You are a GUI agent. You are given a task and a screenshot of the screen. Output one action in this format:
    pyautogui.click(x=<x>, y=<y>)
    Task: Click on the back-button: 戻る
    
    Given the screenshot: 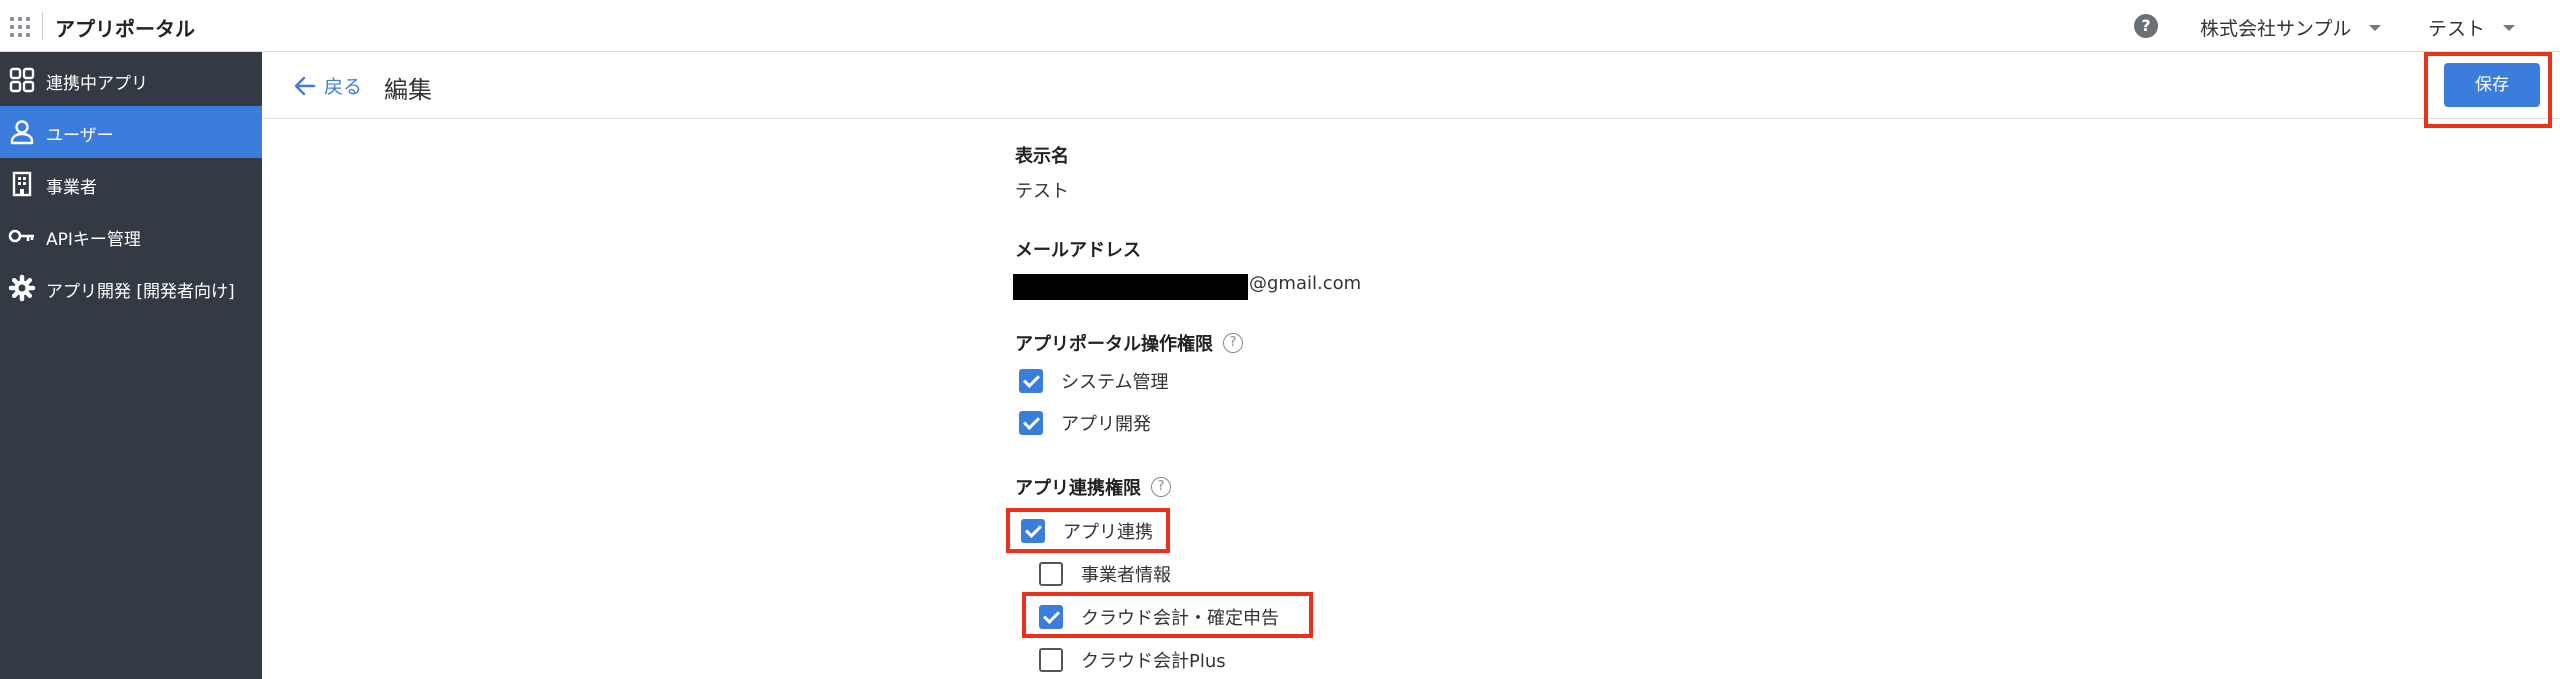 What is the action you would take?
    pyautogui.click(x=328, y=85)
    